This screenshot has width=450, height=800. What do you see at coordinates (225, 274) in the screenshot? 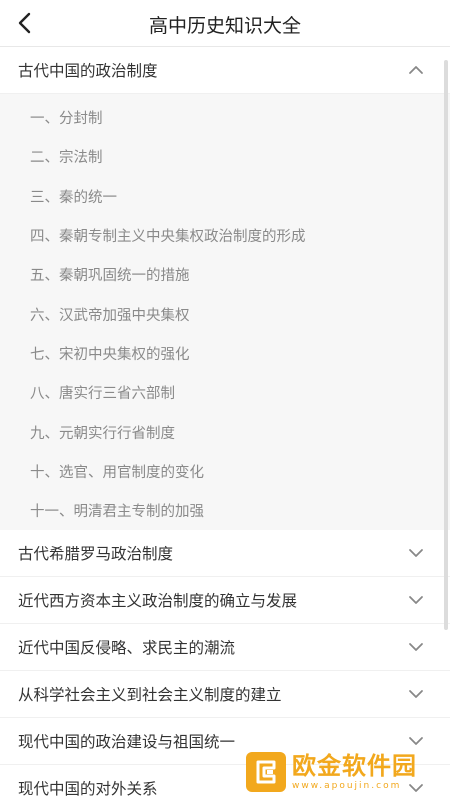
I see `list-item: 五、秦朝巩固统一的措施` at bounding box center [225, 274].